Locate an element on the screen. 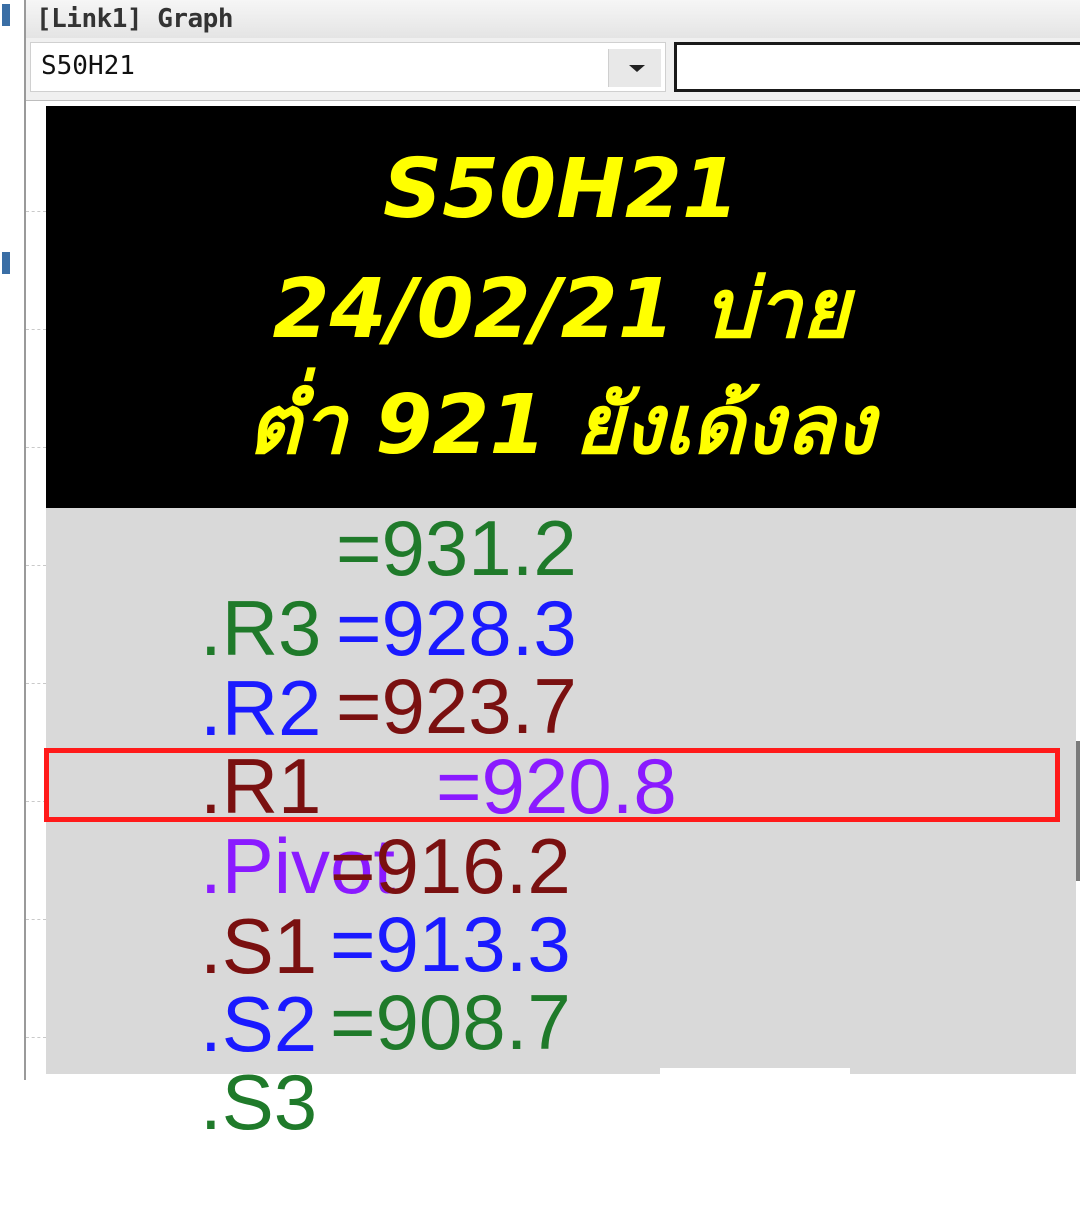 This screenshot has height=1226, width=1080. window-title: [Link1] Graph is located at coordinates (135, 19).